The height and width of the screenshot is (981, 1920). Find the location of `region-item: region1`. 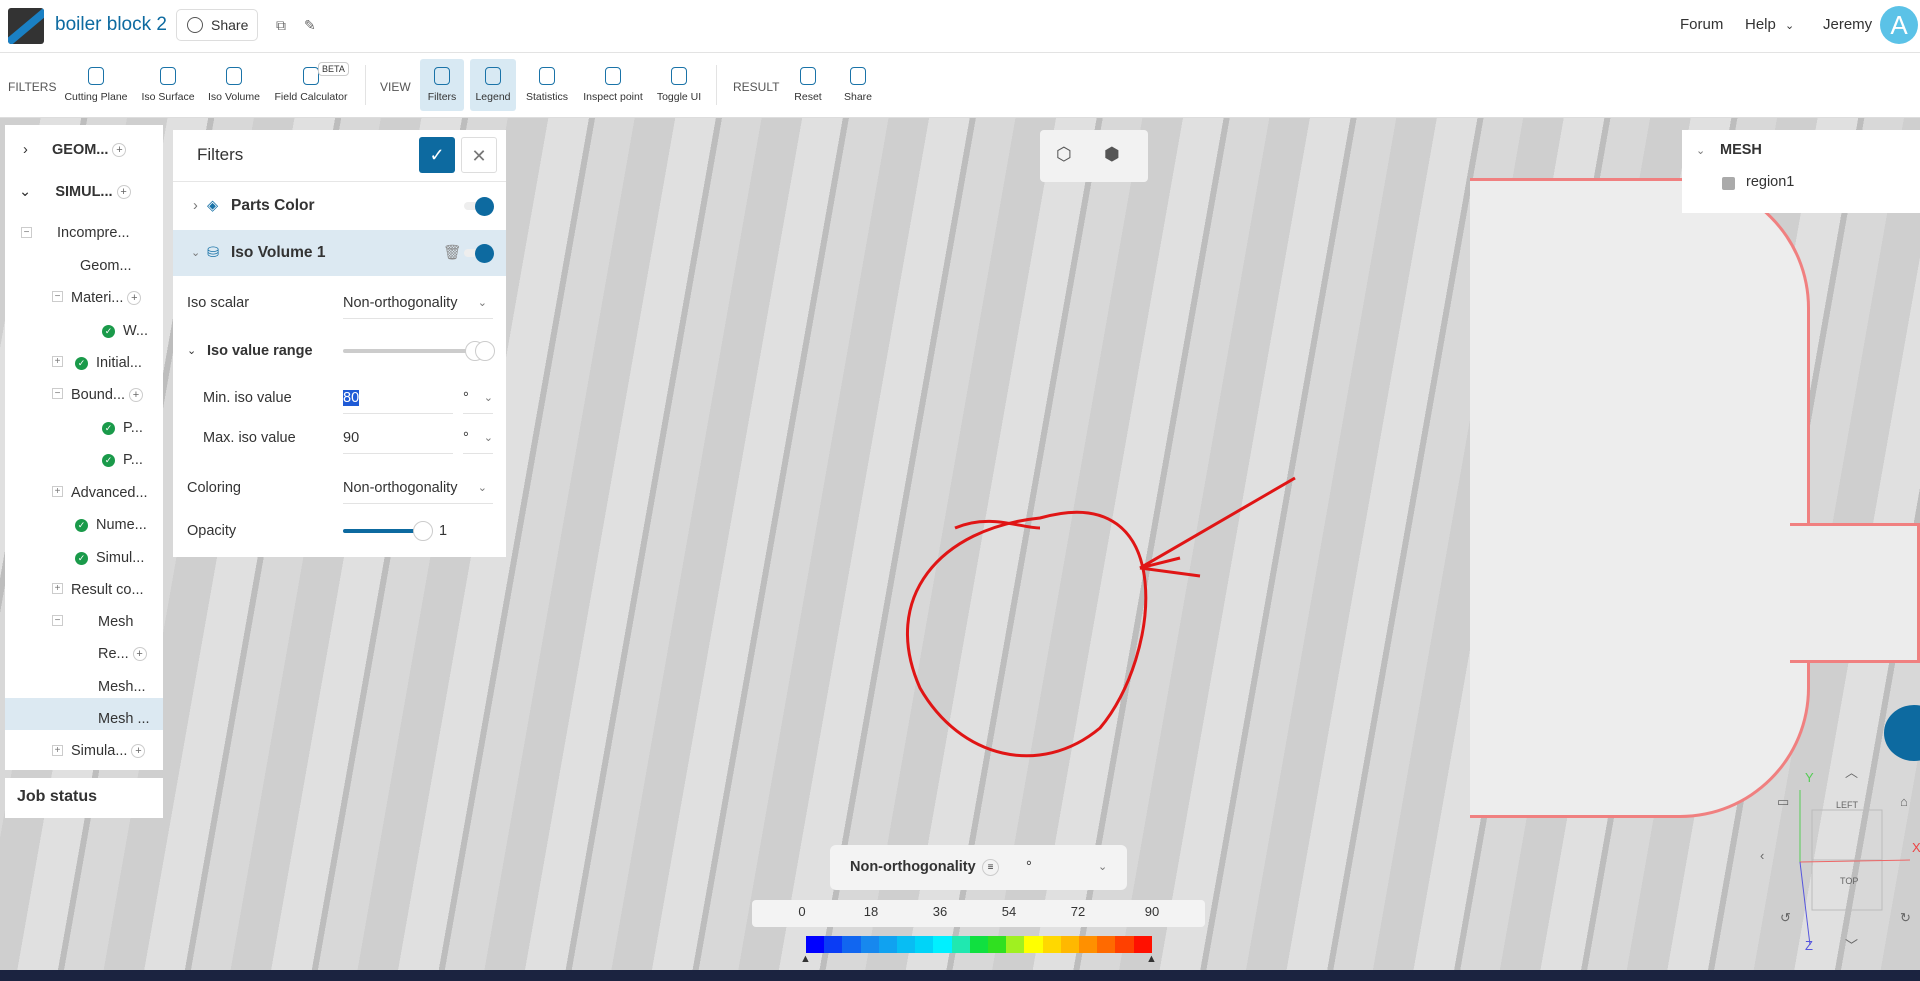

region-item: region1 is located at coordinates (1770, 182).